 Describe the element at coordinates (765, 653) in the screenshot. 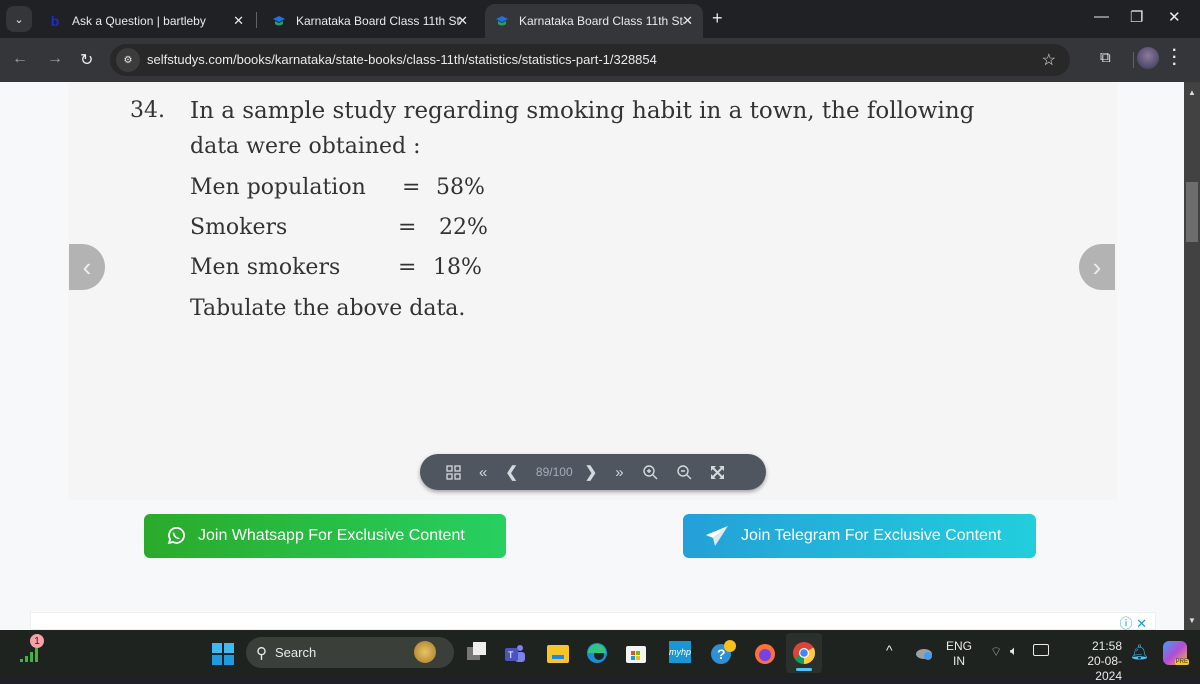

I see `firefox-icon` at that location.